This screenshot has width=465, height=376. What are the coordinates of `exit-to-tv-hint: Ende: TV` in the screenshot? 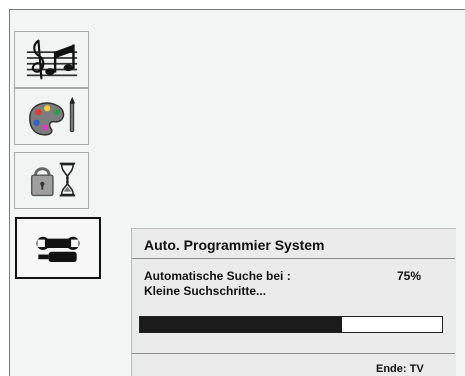 It's located at (400, 369).